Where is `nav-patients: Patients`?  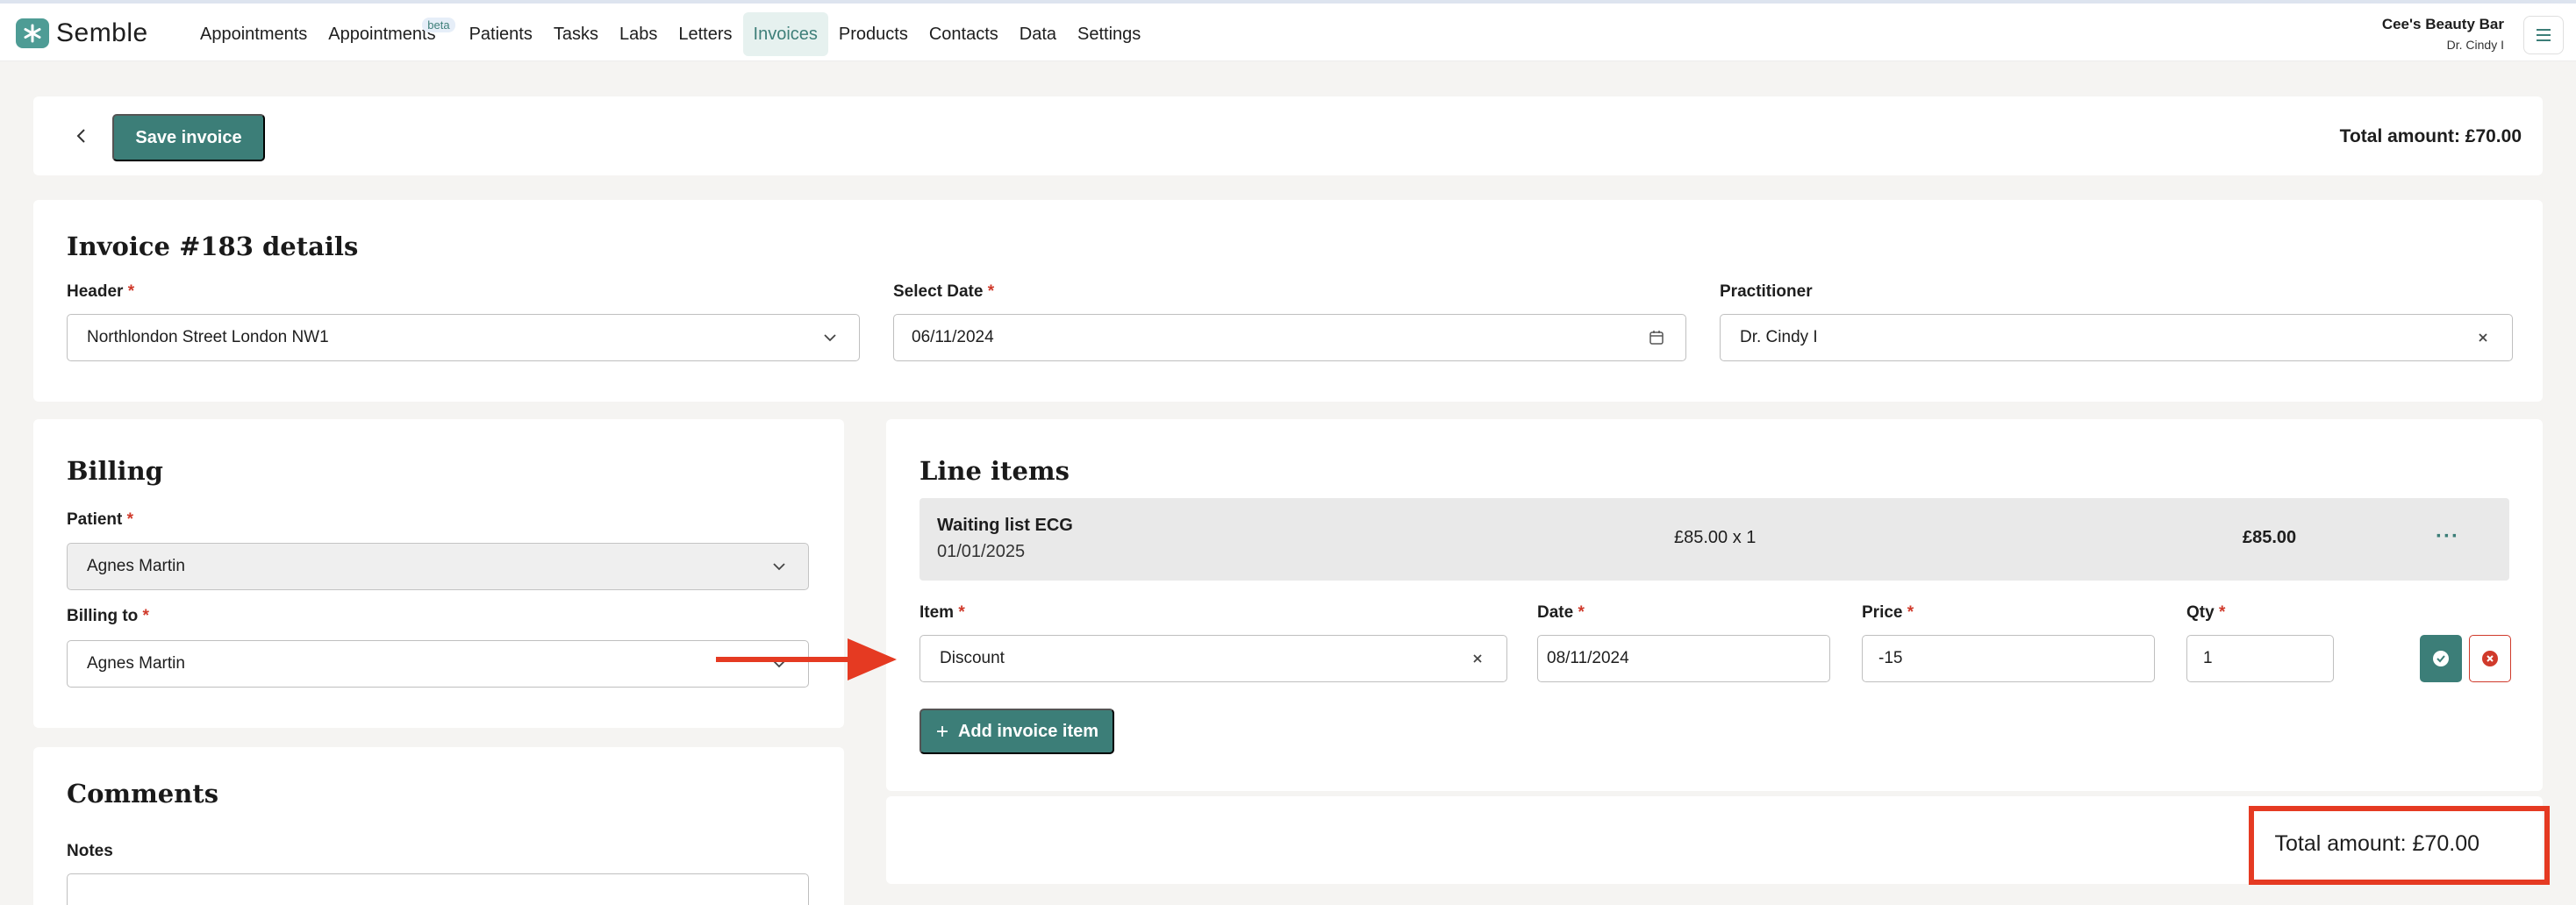
nav-patients: Patients is located at coordinates (501, 34).